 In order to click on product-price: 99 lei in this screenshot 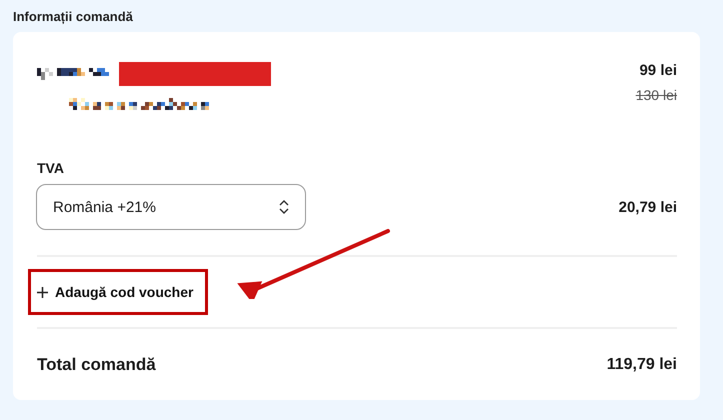, I will do `click(658, 70)`.